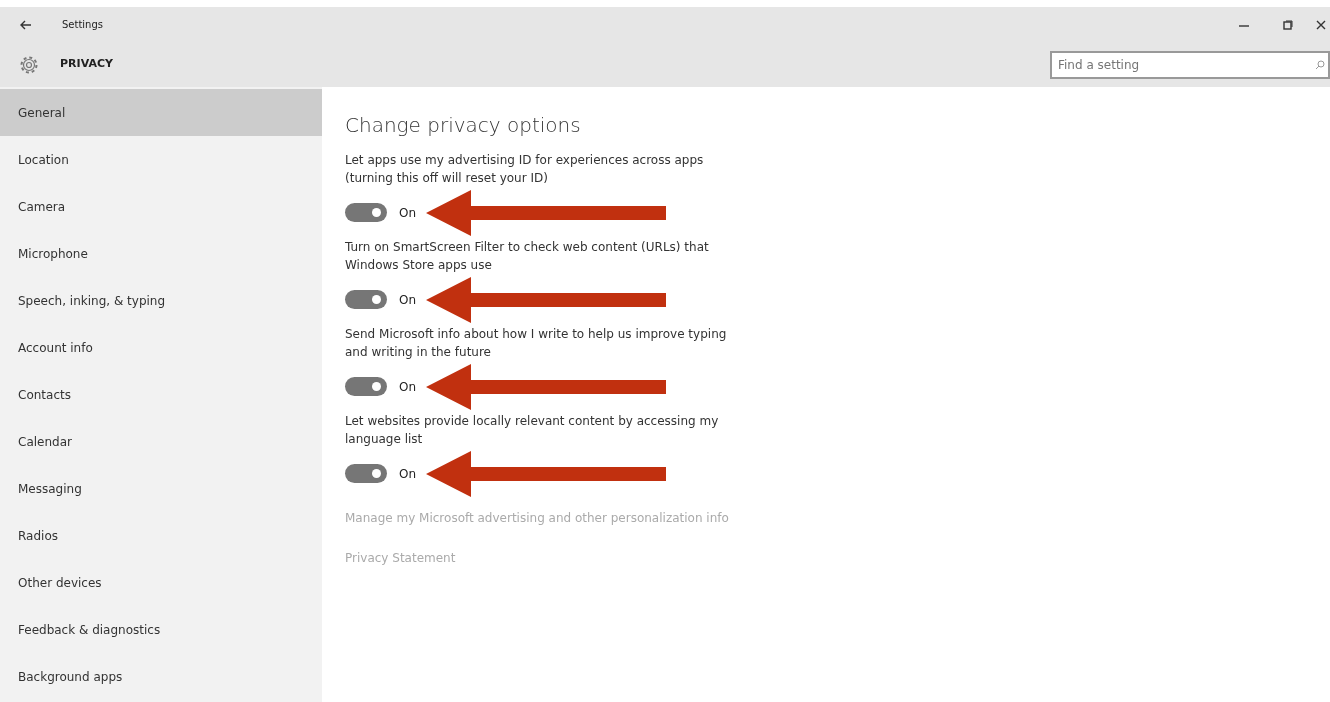 The width and height of the screenshot is (1330, 702). What do you see at coordinates (161, 112) in the screenshot?
I see `sidebar-item: General` at bounding box center [161, 112].